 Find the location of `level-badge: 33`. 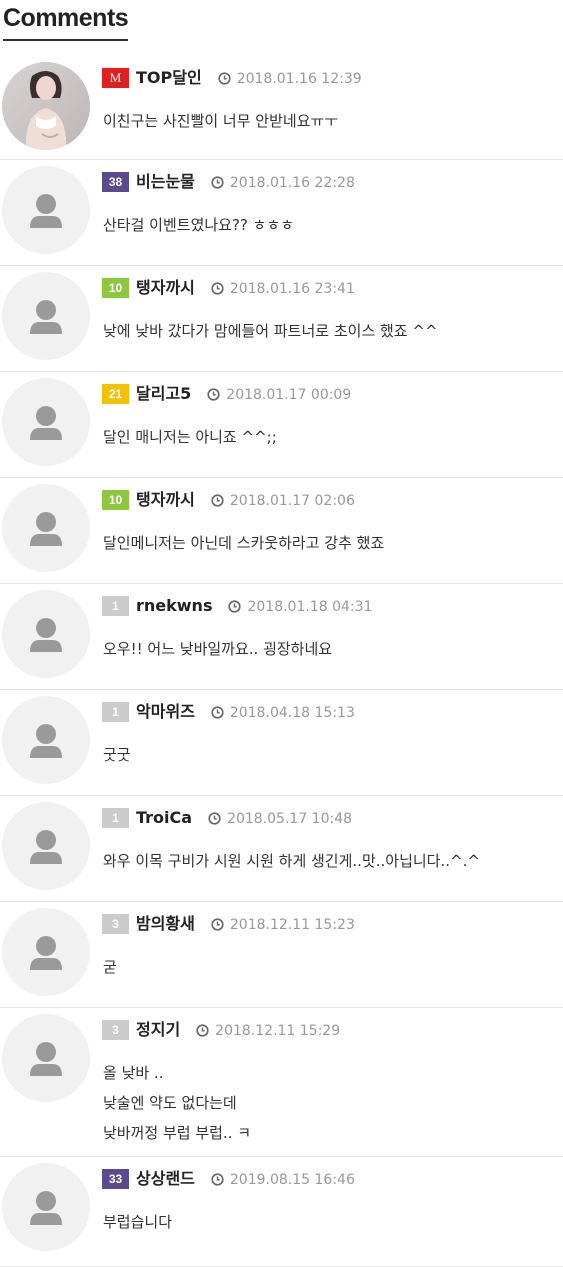

level-badge: 33 is located at coordinates (115, 1179).